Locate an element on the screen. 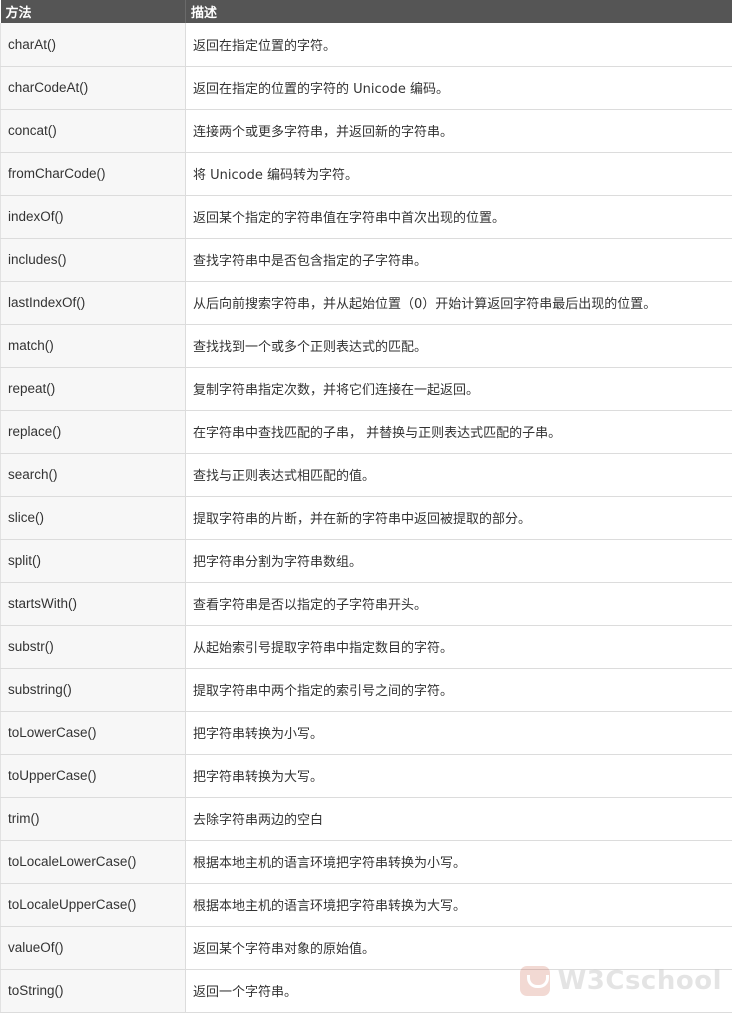  method-name-cell: search() is located at coordinates (93, 474).